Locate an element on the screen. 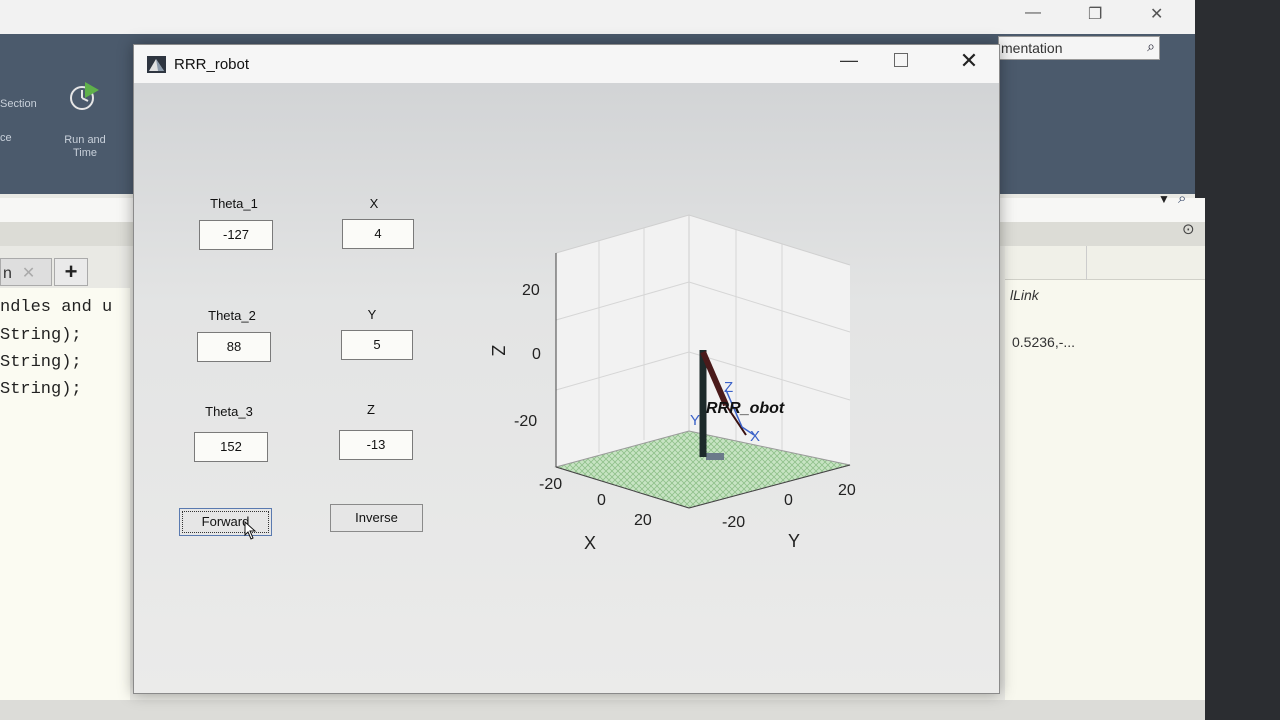 The height and width of the screenshot is (720, 1280). x-tick-label: -20 is located at coordinates (550, 484).